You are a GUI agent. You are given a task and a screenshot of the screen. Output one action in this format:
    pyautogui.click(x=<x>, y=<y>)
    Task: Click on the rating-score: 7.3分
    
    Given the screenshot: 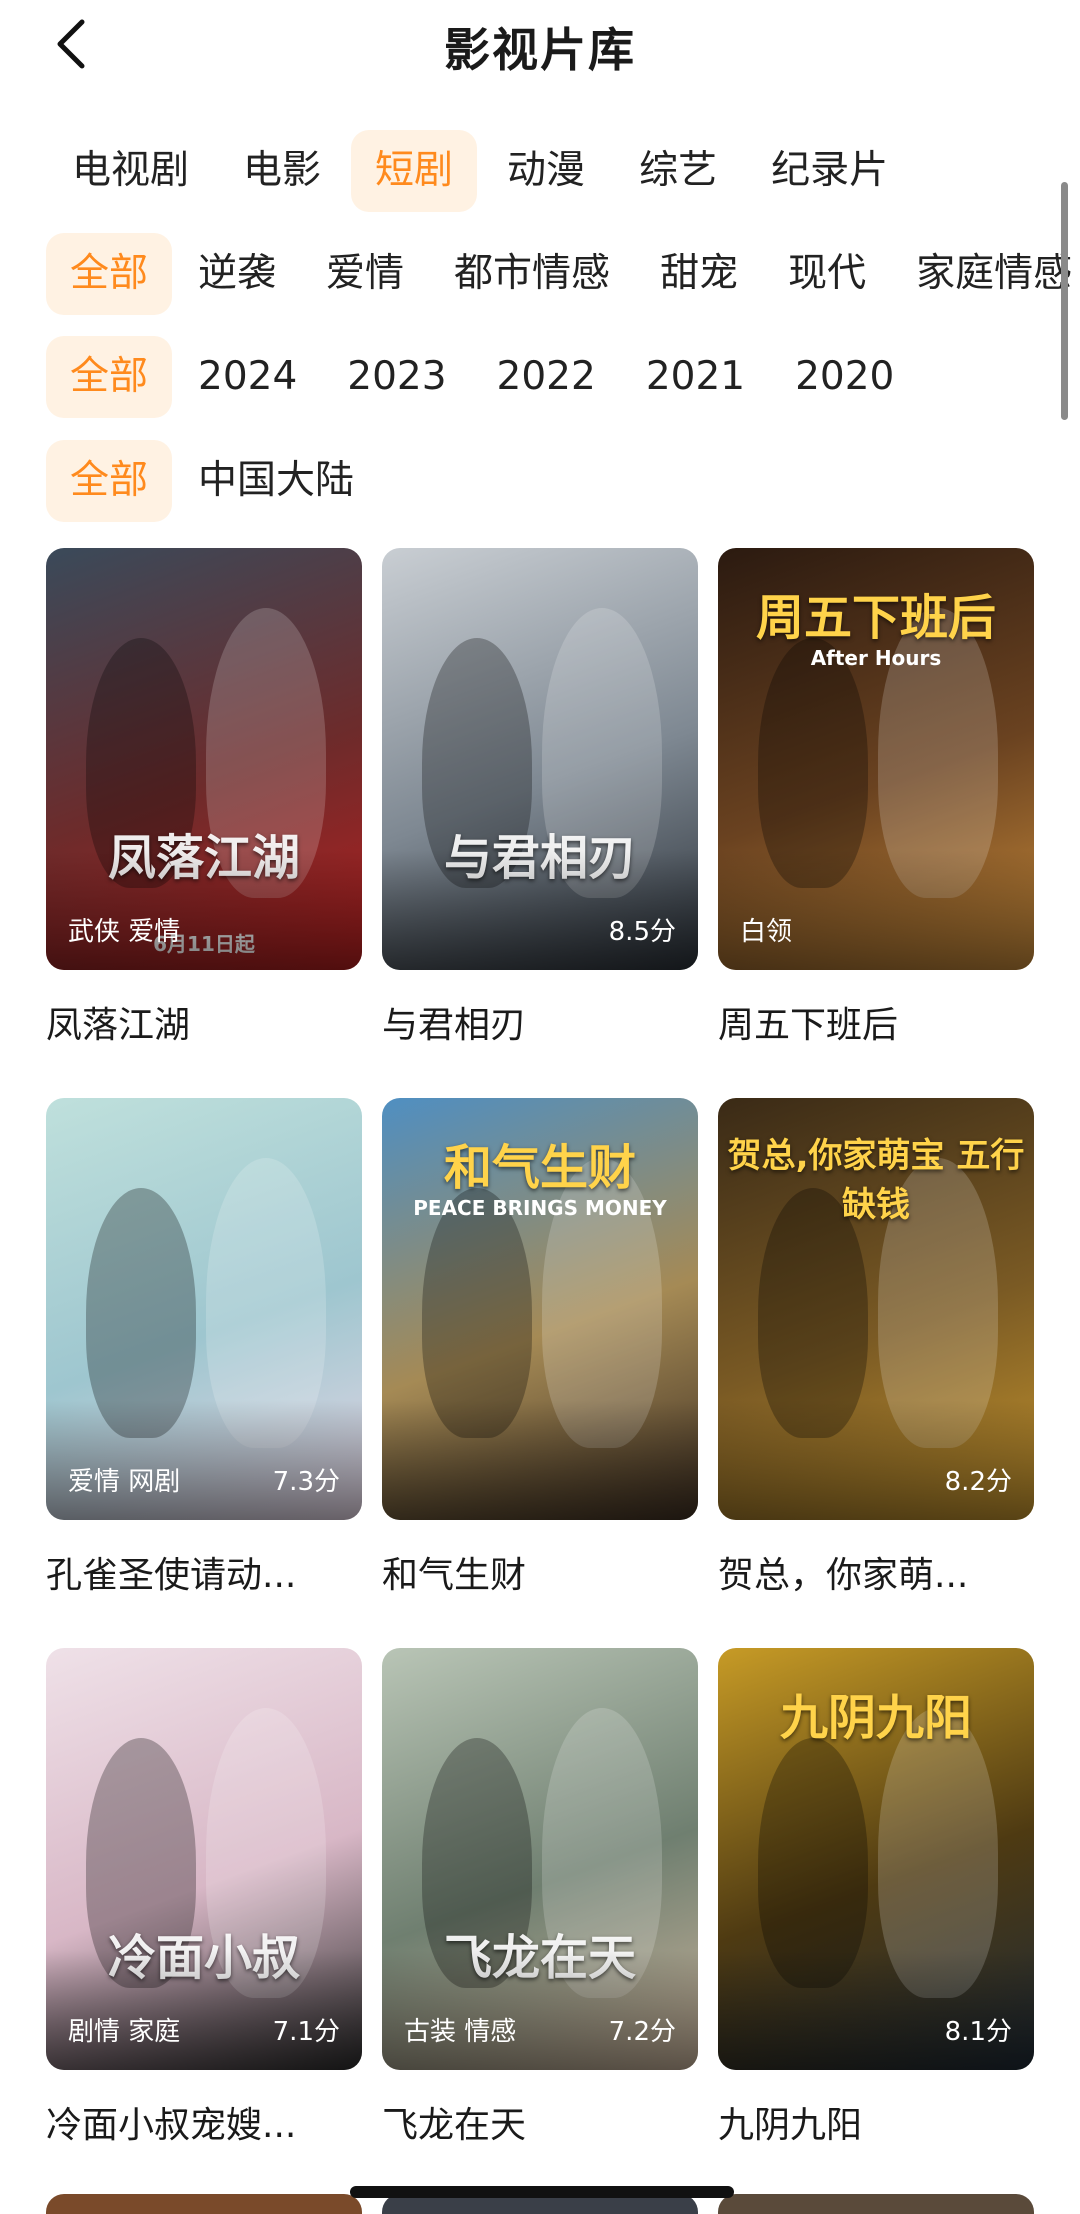 What is the action you would take?
    pyautogui.click(x=306, y=1482)
    